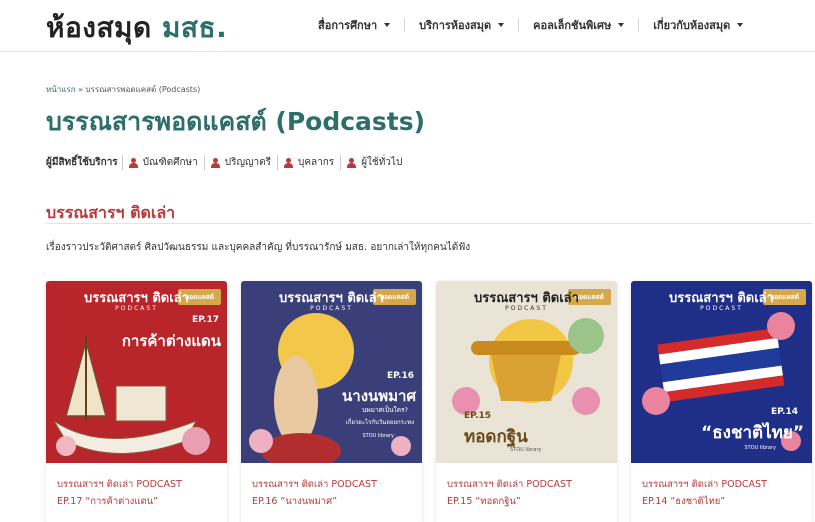  I want to click on cover-episode-number: EP.15, so click(478, 416).